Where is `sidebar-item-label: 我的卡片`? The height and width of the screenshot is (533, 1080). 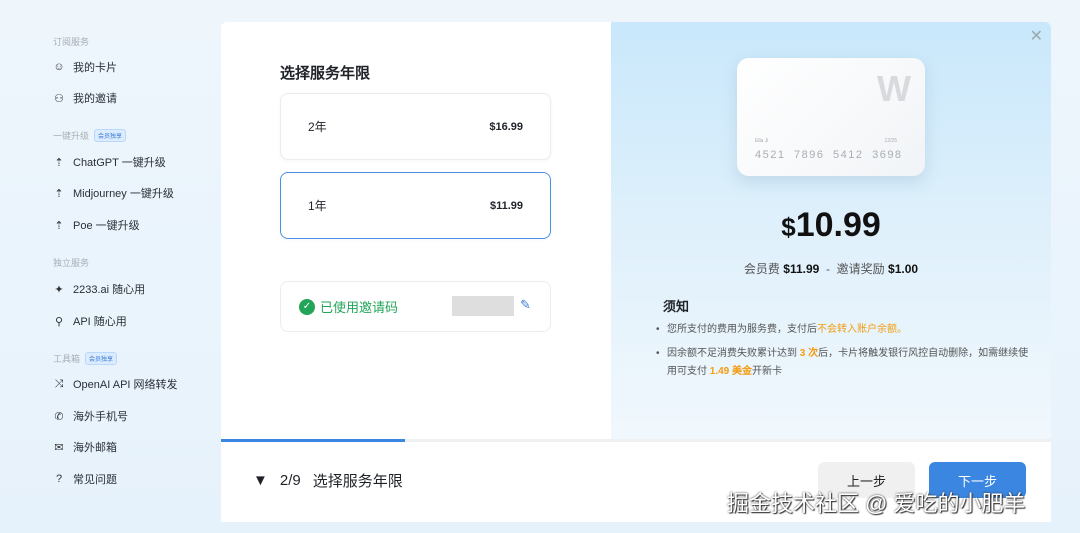
sidebar-item-label: 我的卡片 is located at coordinates (95, 68).